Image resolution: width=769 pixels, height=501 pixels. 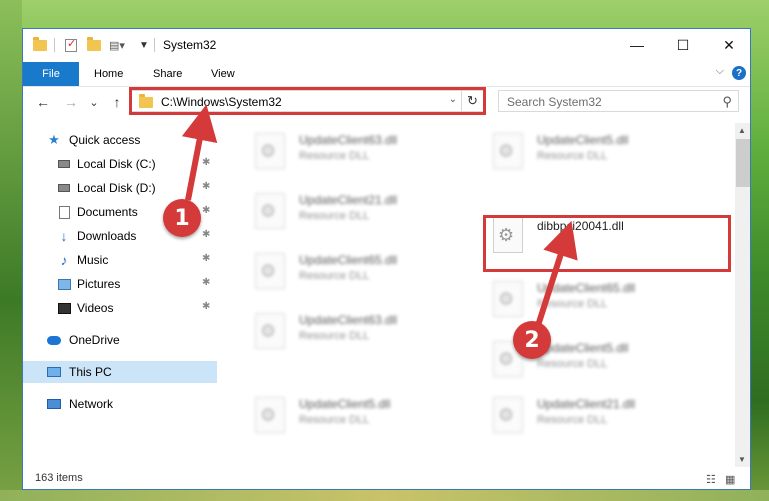 I want to click on arrow-to-dll-file, so click(x=555, y=278).